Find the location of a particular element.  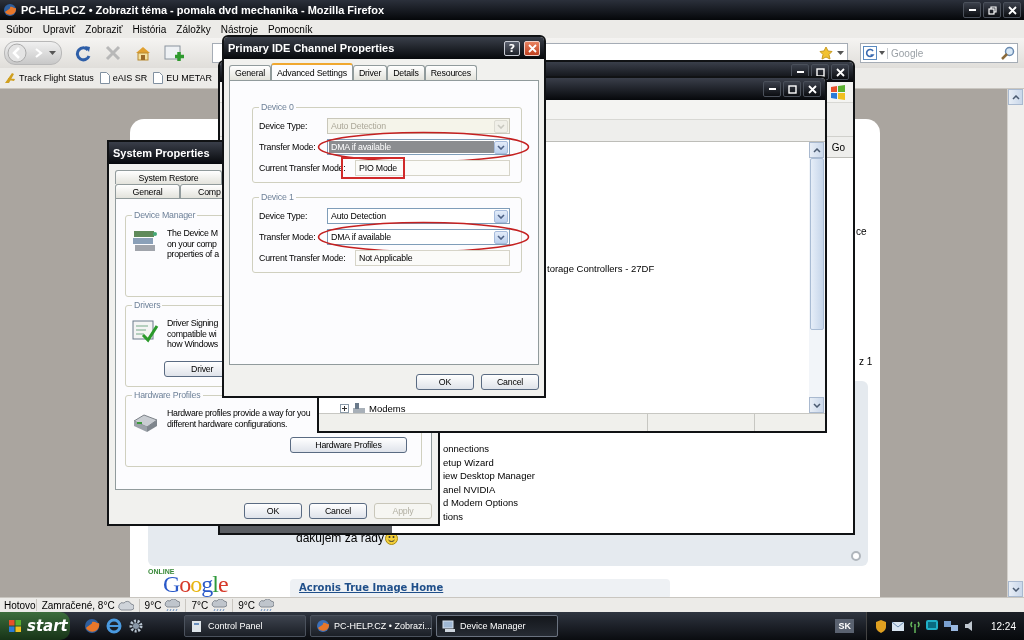

weather-text: 7°C is located at coordinates (200, 605).